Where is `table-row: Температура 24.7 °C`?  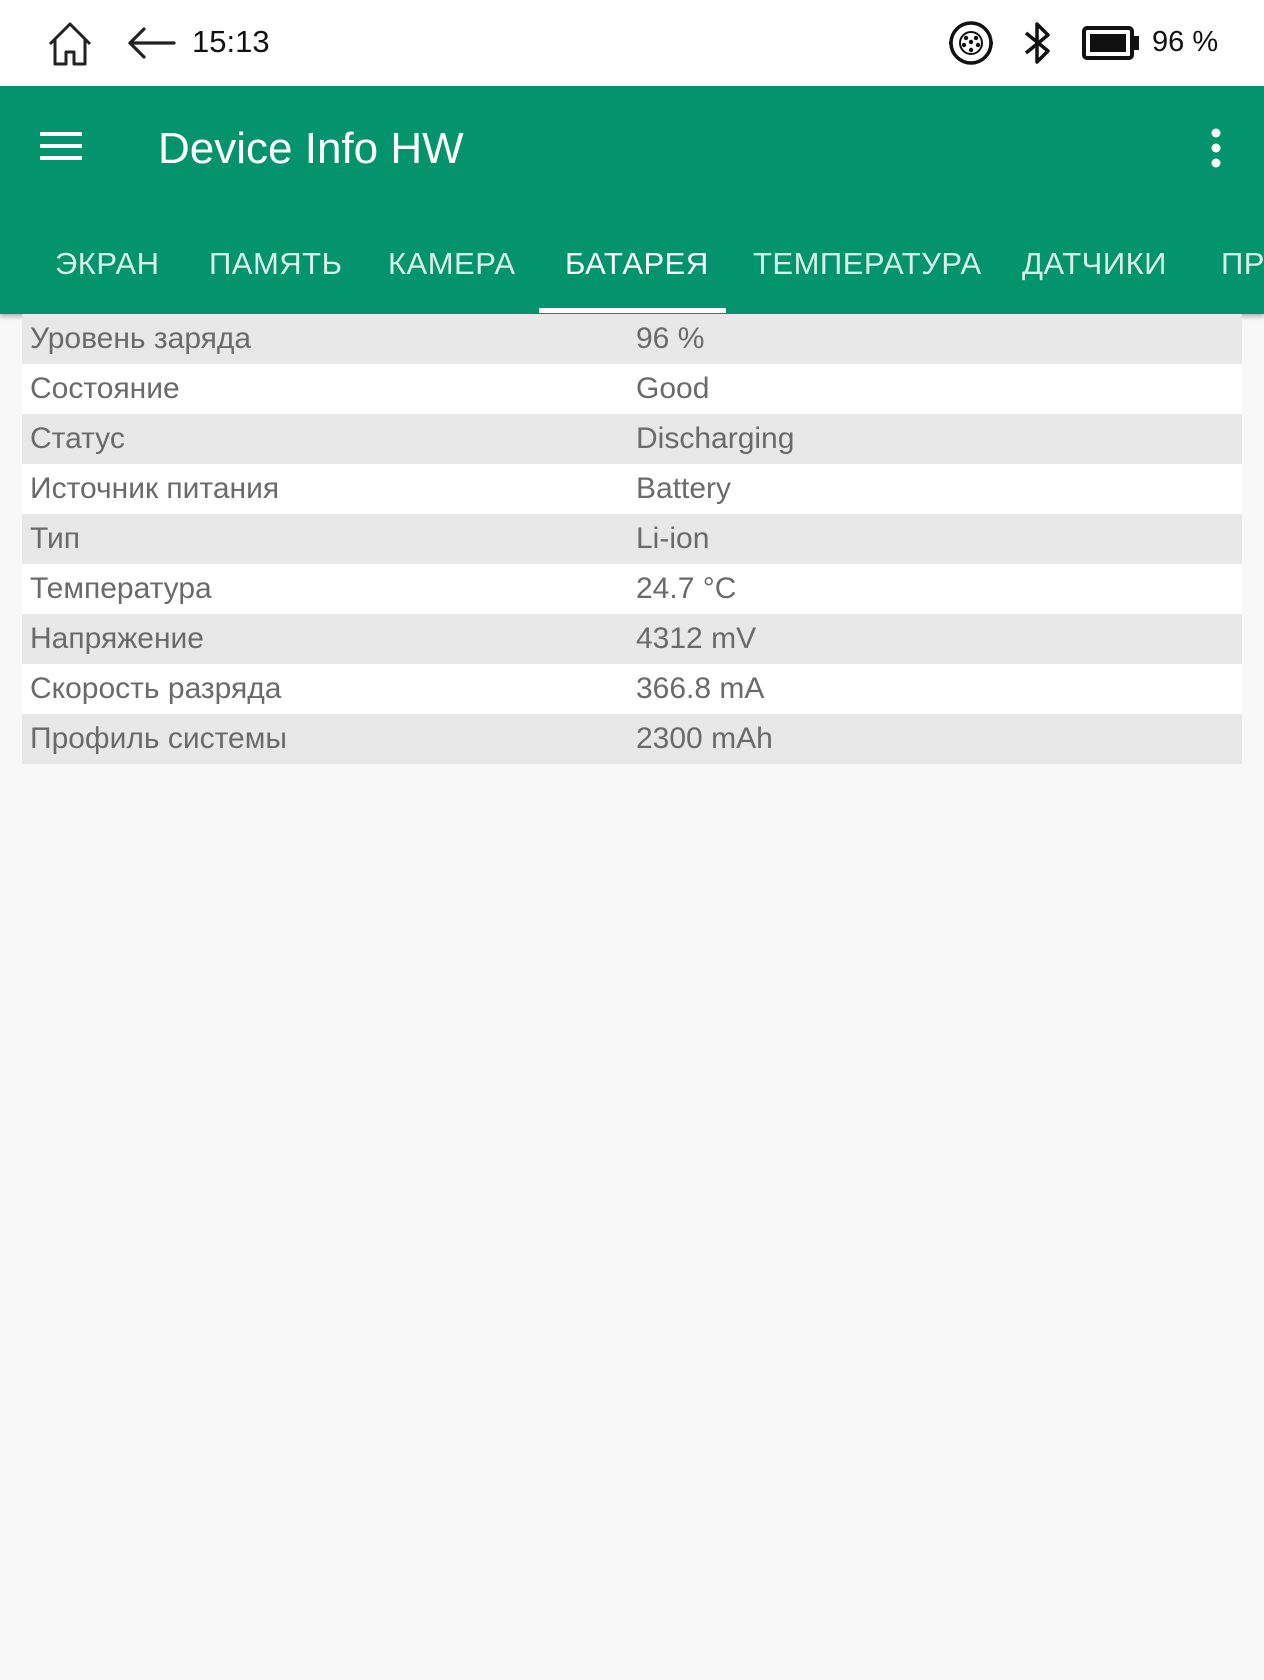
table-row: Температура 24.7 °C is located at coordinates (632, 589).